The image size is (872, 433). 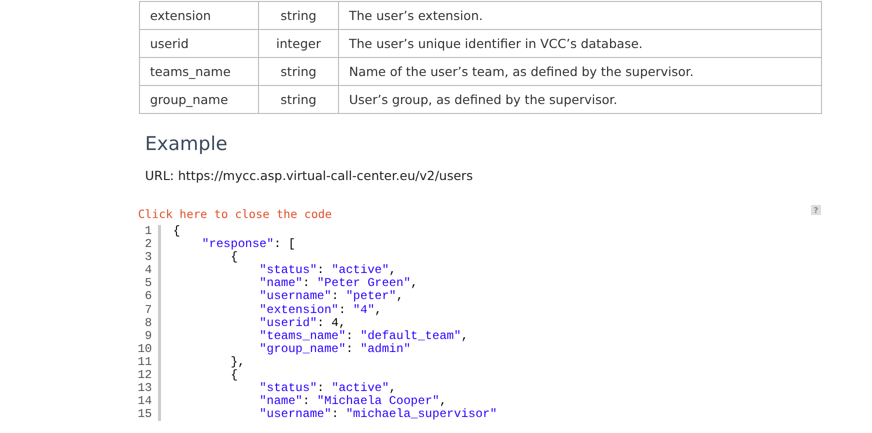 I want to click on line-number: 6, so click(x=148, y=297).